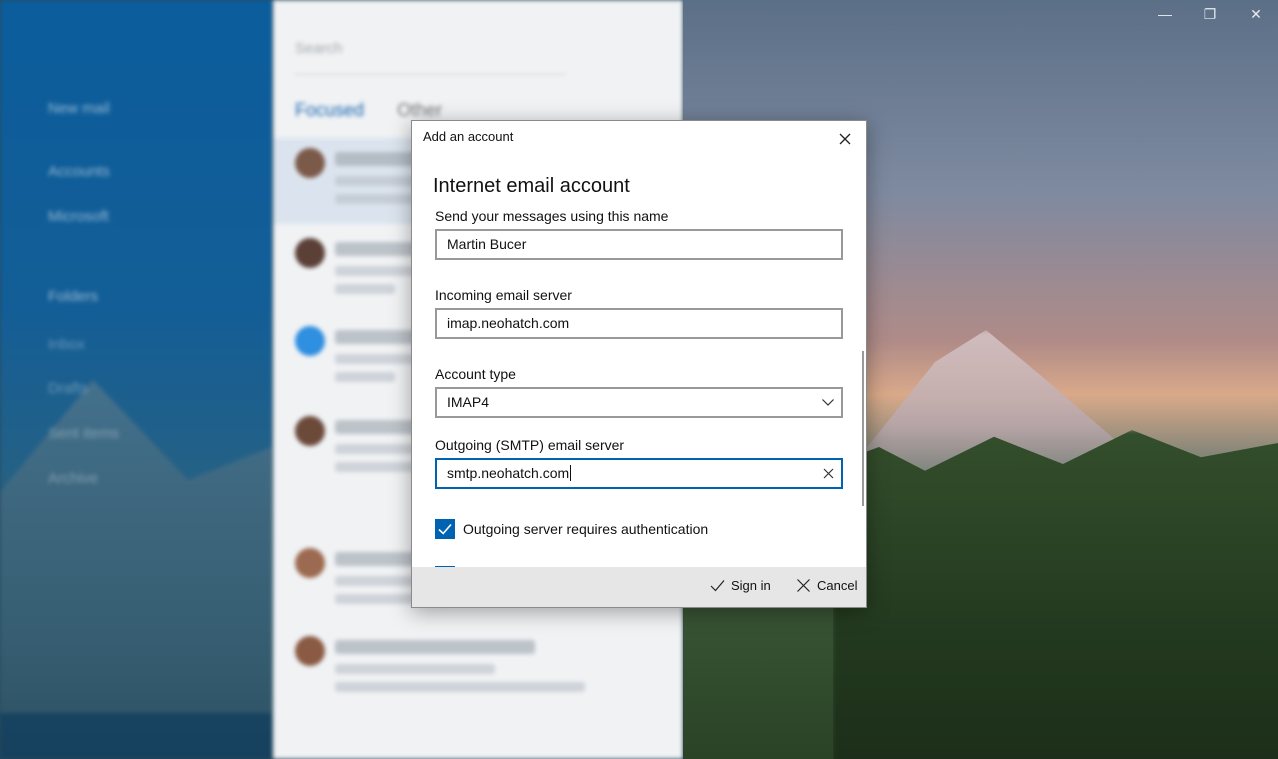  What do you see at coordinates (552, 216) in the screenshot?
I see `name-label: Send your messages using this name` at bounding box center [552, 216].